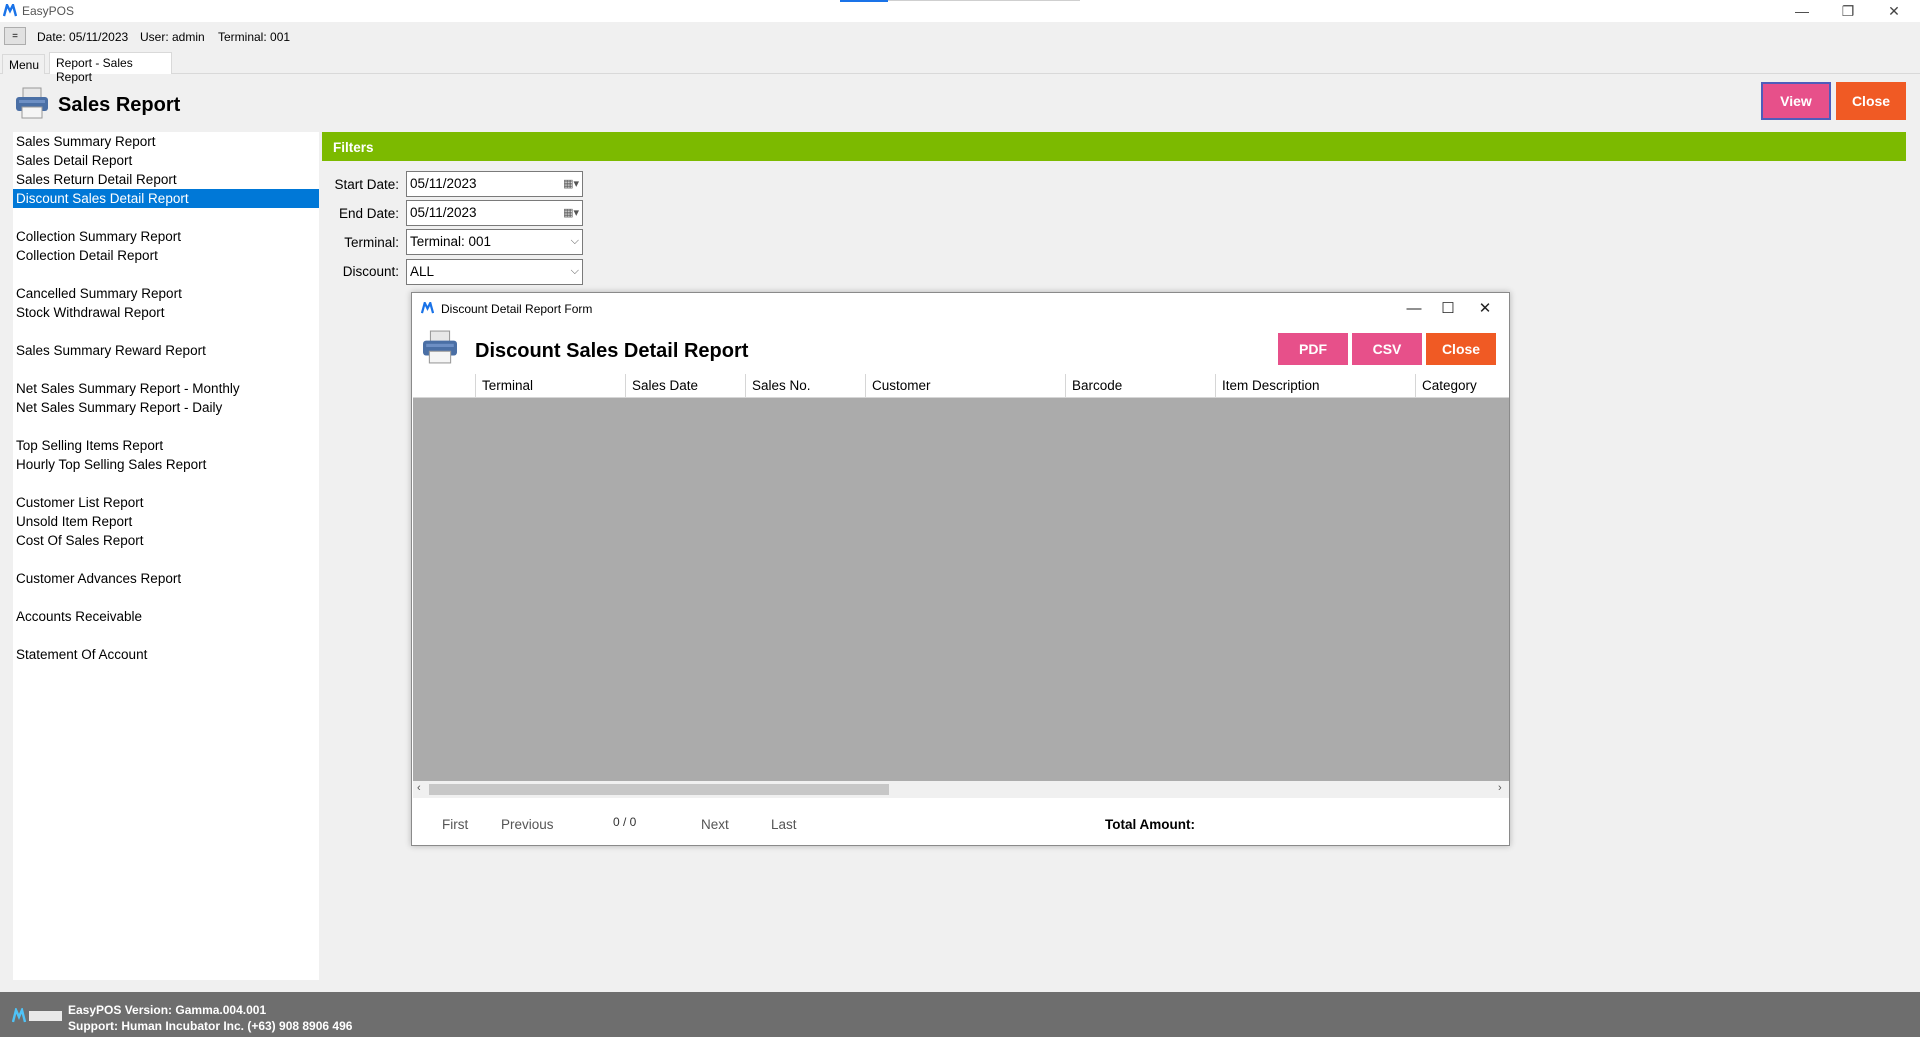 This screenshot has height=1037, width=1920. I want to click on report-item-sales-detail: Sales Detail Report, so click(166, 160).